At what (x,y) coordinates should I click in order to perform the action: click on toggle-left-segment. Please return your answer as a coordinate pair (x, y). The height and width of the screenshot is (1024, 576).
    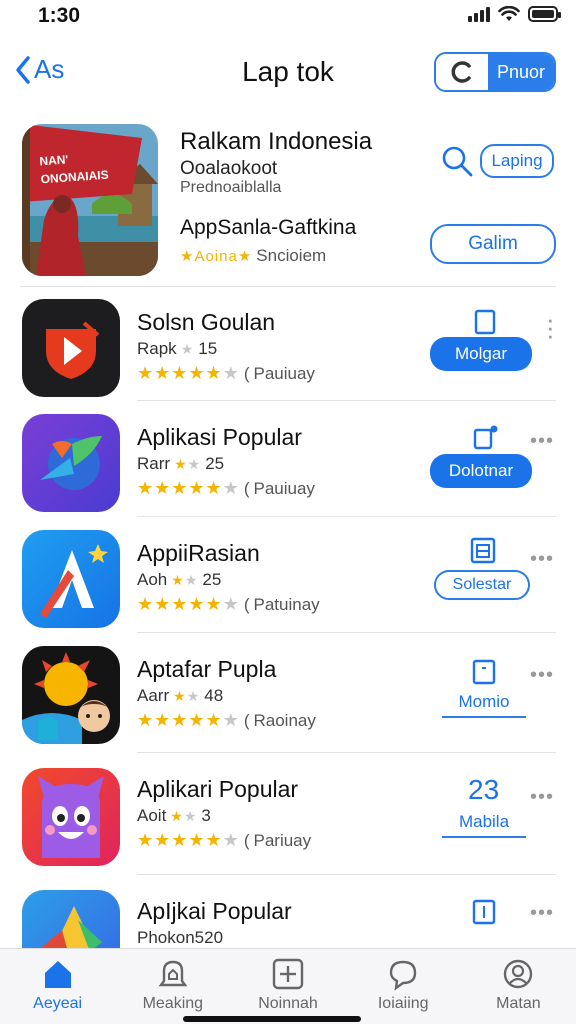
    Looking at the image, I should click on (462, 72).